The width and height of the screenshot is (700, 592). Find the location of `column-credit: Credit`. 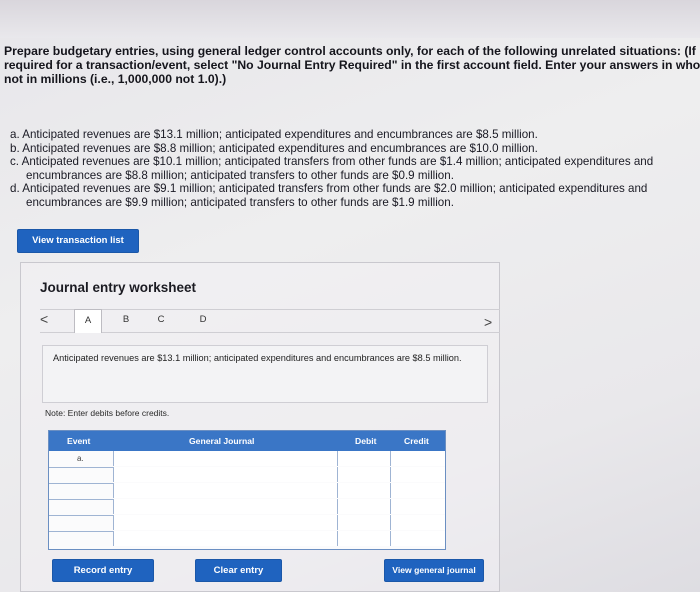

column-credit: Credit is located at coordinates (416, 441).